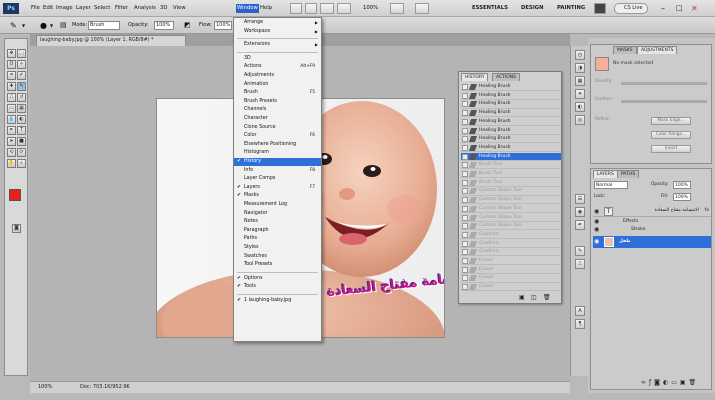 The width and height of the screenshot is (715, 400). What do you see at coordinates (682, 185) in the screenshot?
I see `layer-opacity-input: 100%` at bounding box center [682, 185].